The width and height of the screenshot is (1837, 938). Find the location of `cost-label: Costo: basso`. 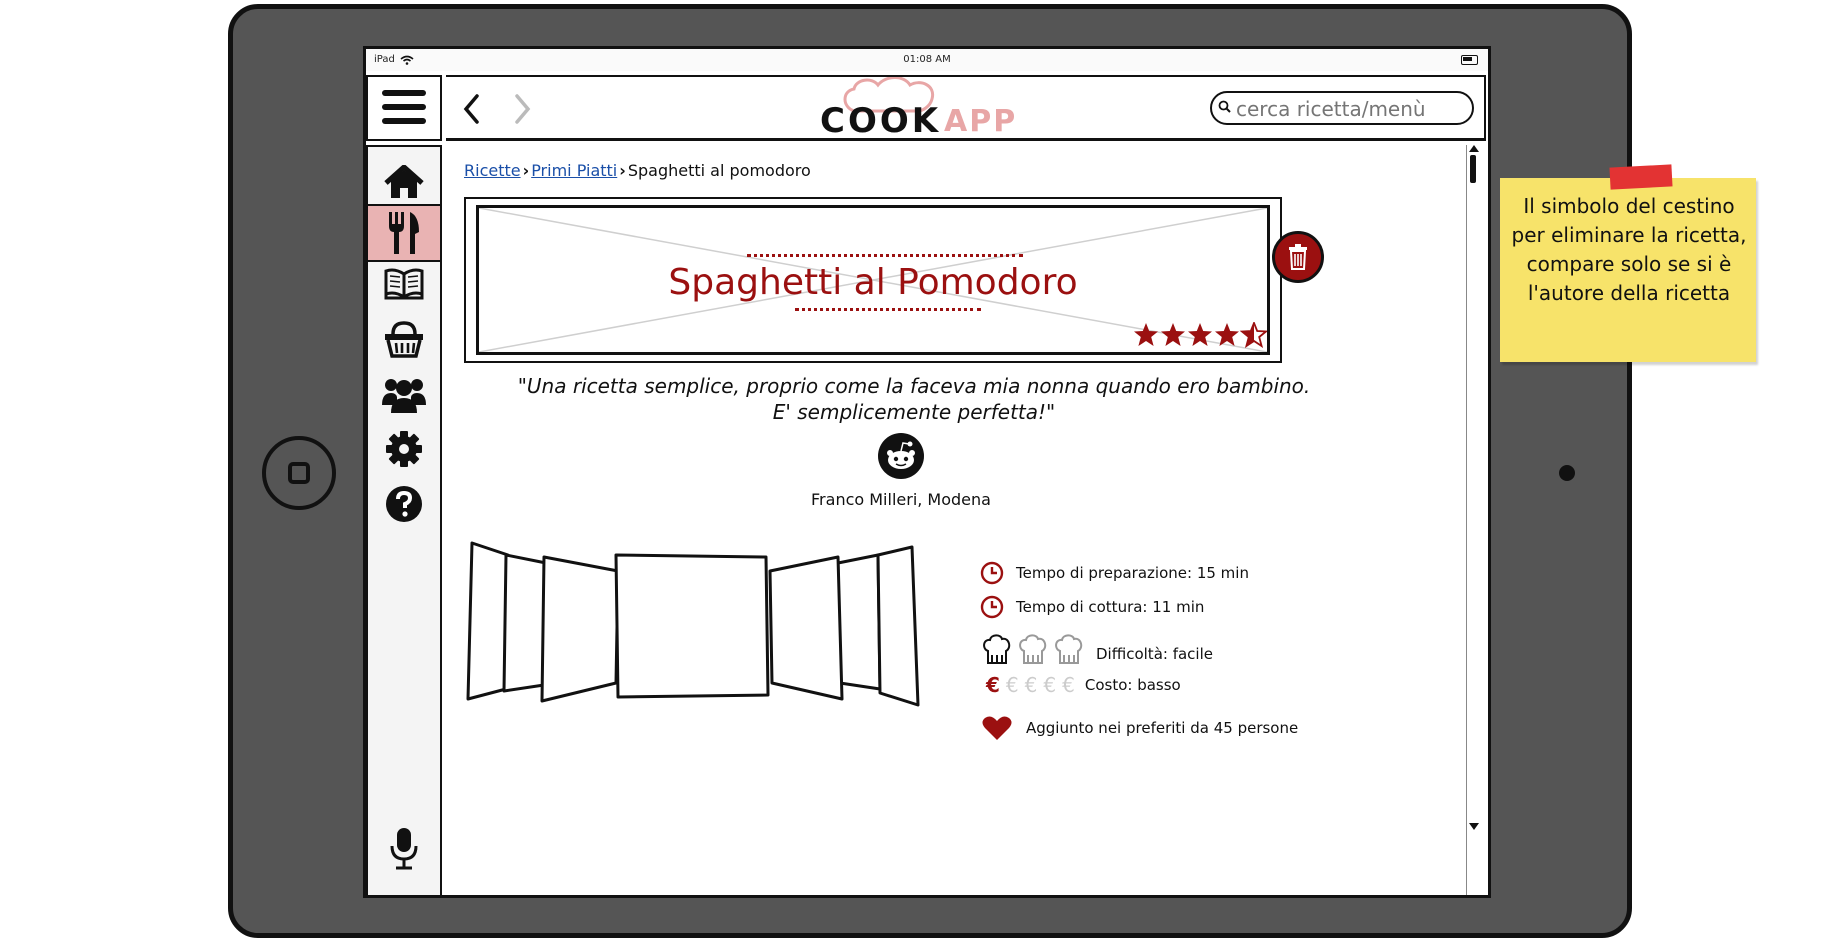

cost-label: Costo: basso is located at coordinates (1132, 685).